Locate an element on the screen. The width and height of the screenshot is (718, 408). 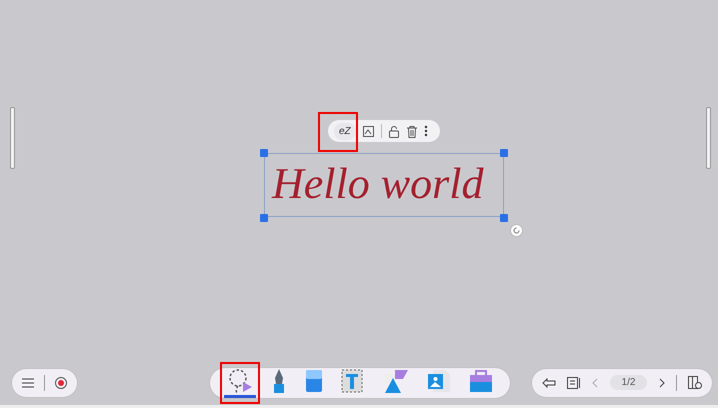
handwritten-text: Hello world is located at coordinates (378, 184).